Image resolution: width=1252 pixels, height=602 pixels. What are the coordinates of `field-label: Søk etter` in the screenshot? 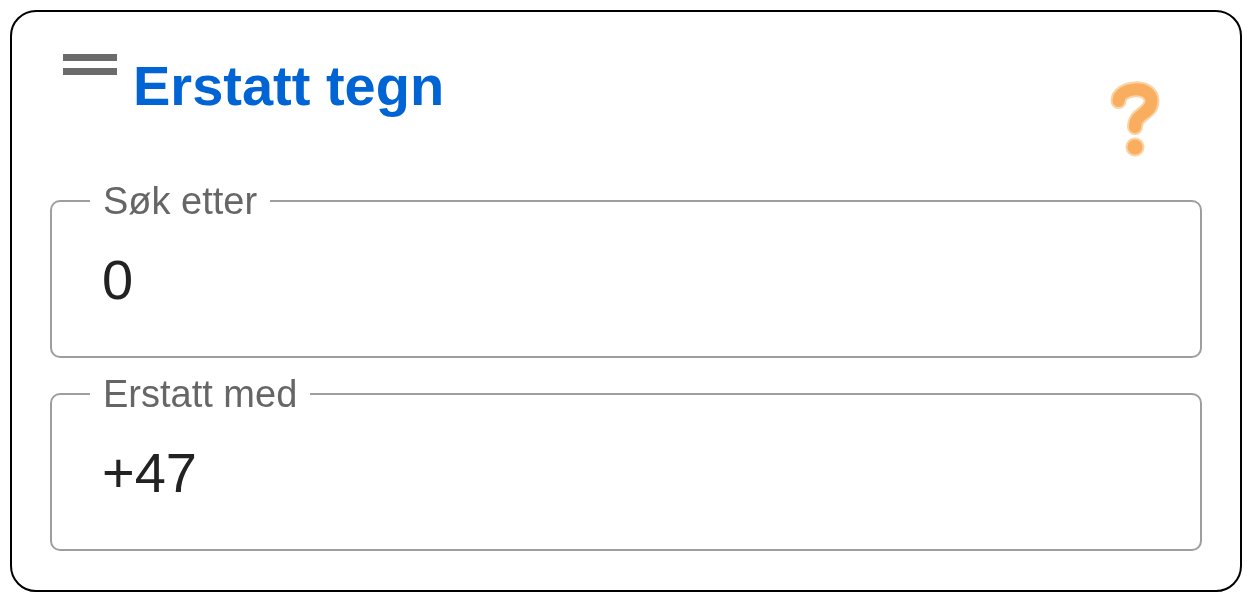 It's located at (180, 201).